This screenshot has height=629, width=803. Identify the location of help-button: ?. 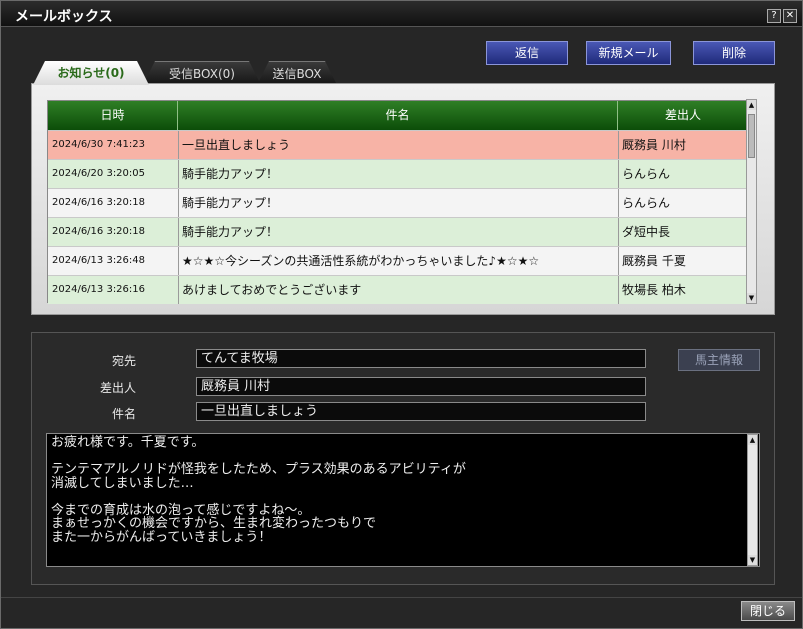
(774, 16).